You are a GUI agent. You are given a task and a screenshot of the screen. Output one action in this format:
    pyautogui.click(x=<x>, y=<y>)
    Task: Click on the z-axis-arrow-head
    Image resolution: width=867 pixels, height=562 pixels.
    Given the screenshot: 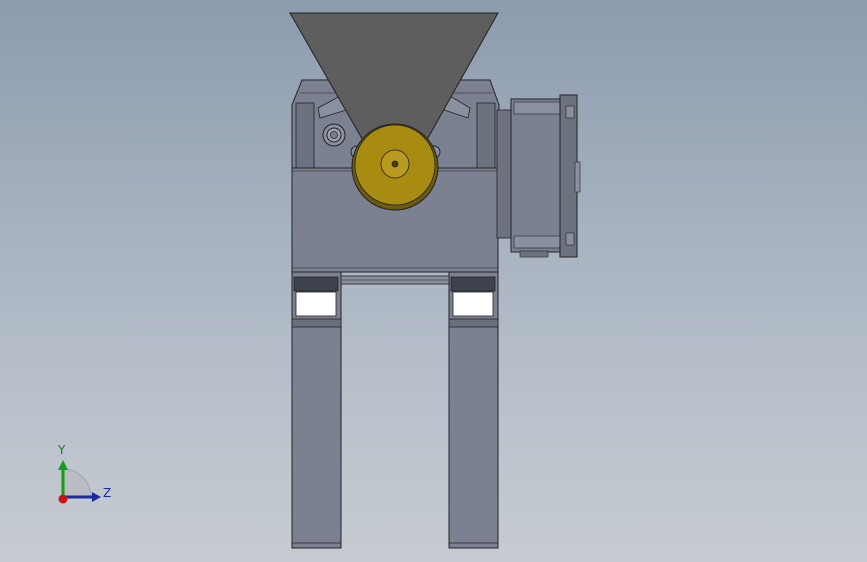 What is the action you would take?
    pyautogui.click(x=96, y=497)
    